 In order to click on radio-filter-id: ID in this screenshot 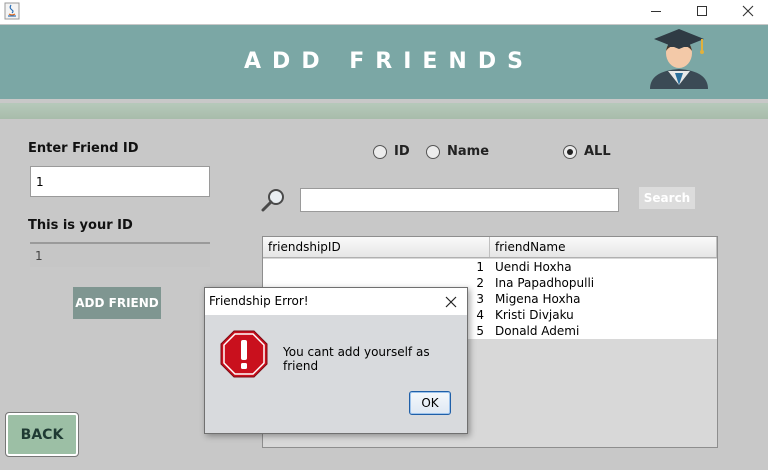, I will do `click(391, 151)`.